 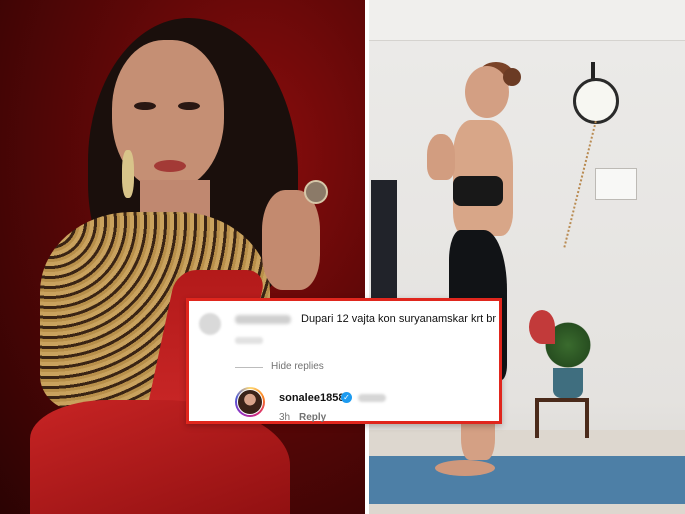 What do you see at coordinates (562, 418) in the screenshot?
I see `plant-stand` at bounding box center [562, 418].